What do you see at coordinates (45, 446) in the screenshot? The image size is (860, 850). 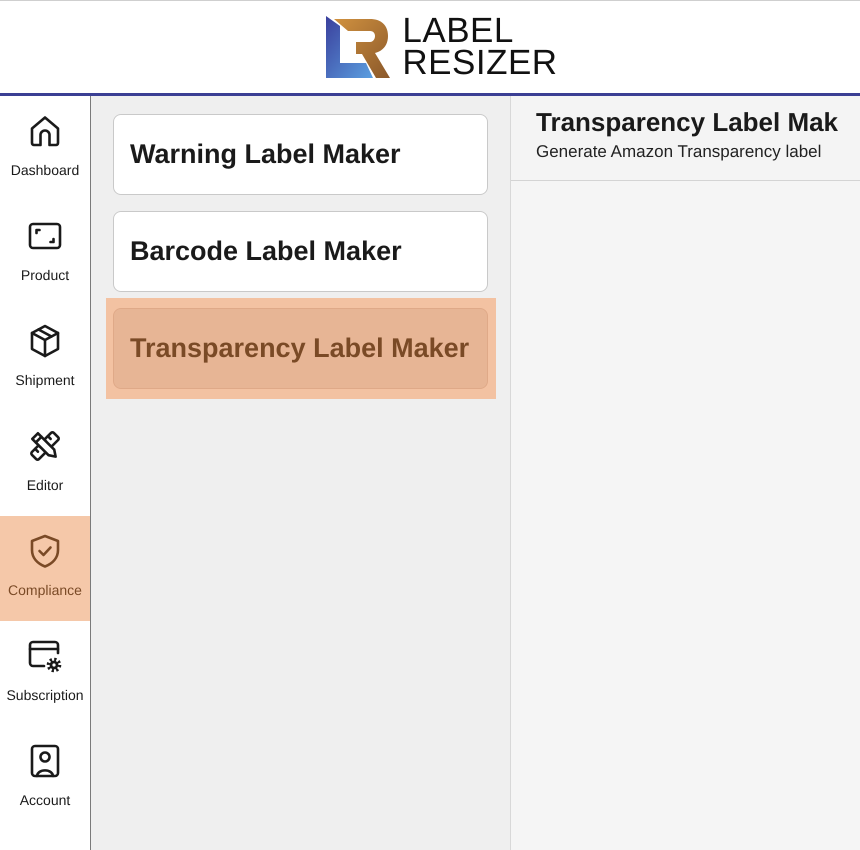 I see `pencil-ruler-icon` at bounding box center [45, 446].